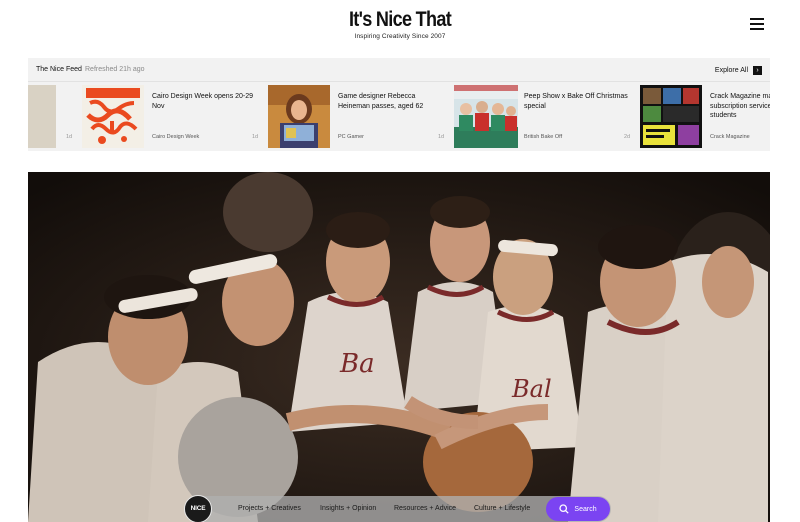  What do you see at coordinates (348, 508) in the screenshot?
I see `nav-link-insights-opinion: Insights + Opinion` at bounding box center [348, 508].